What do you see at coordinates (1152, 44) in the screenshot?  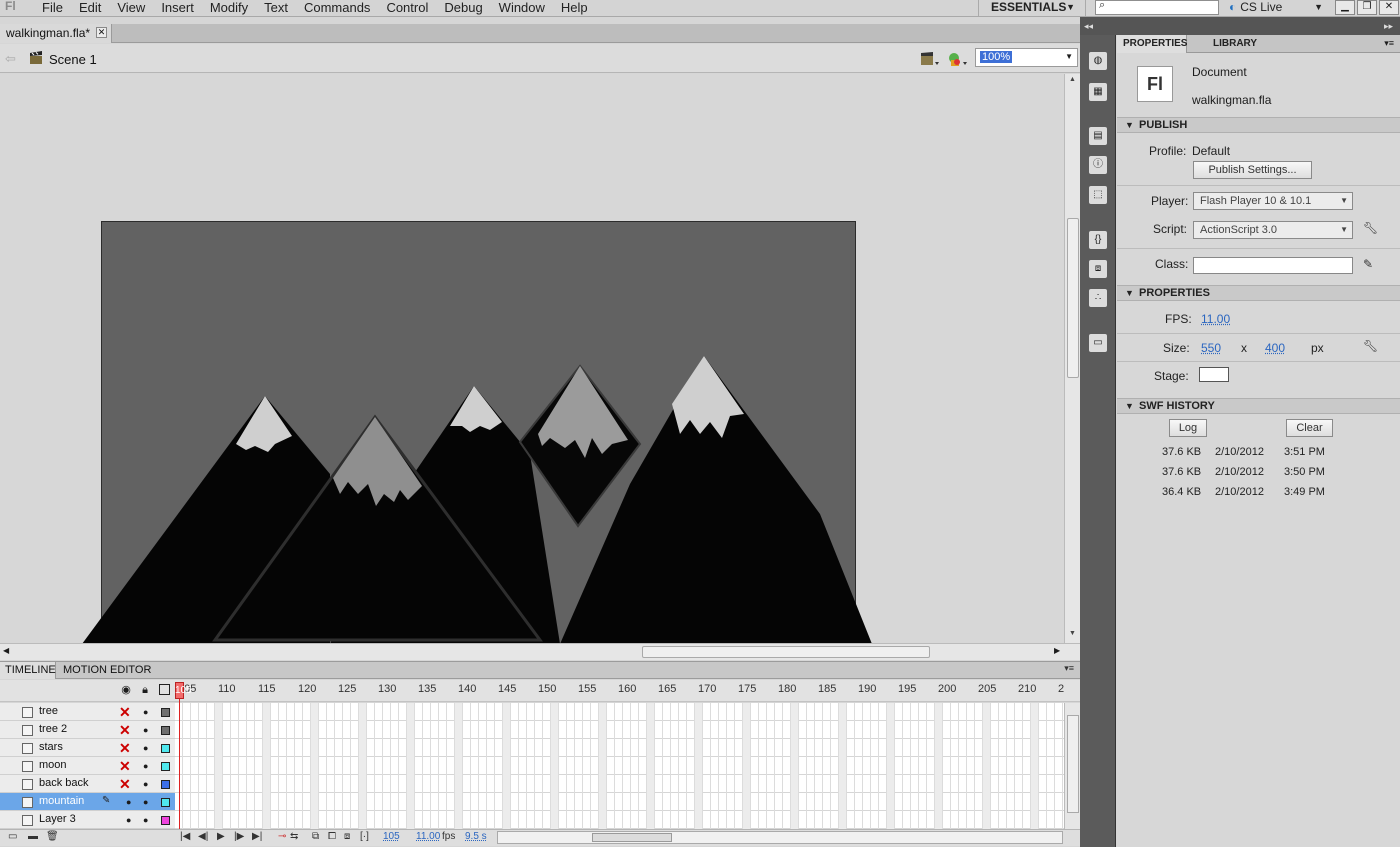 I see `tab-properties: PROPERTIES` at bounding box center [1152, 44].